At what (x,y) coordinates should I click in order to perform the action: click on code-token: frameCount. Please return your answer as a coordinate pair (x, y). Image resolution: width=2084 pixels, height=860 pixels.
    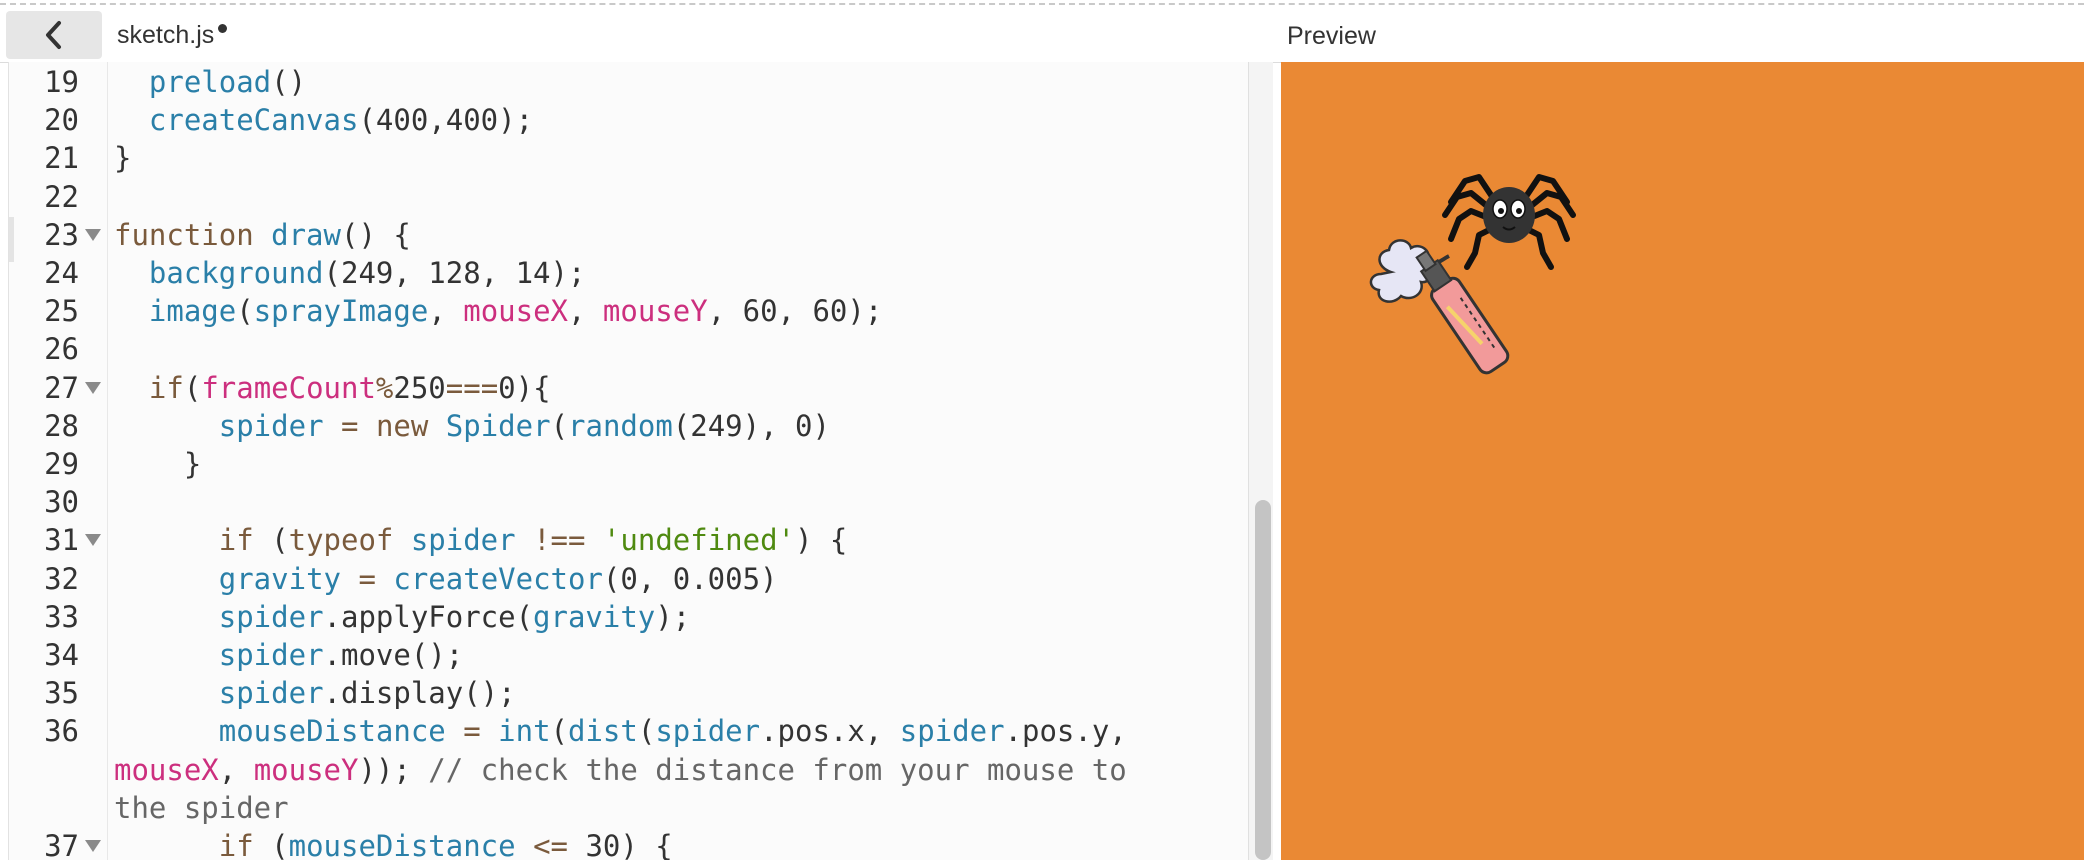
    Looking at the image, I should click on (288, 387).